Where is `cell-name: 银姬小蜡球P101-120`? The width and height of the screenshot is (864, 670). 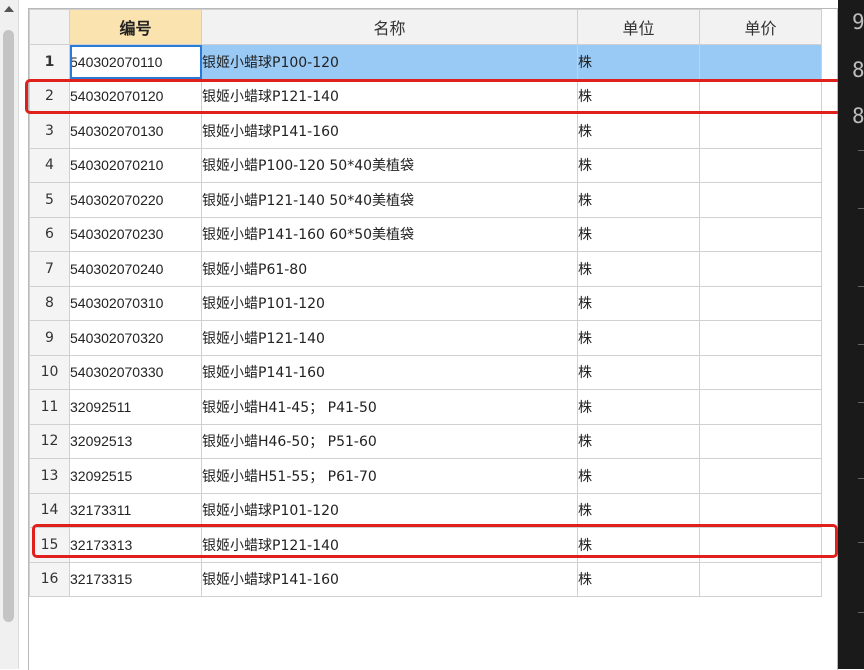
cell-name: 银姬小蜡球P101-120 is located at coordinates (389, 510).